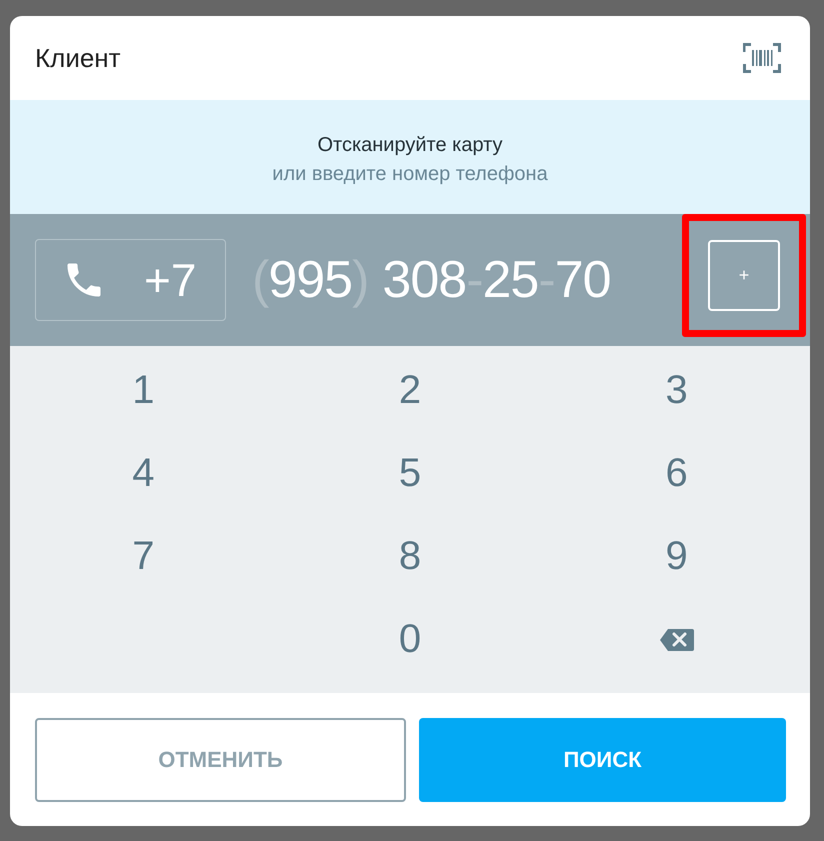 The width and height of the screenshot is (824, 841). I want to click on keypad-key: 0, so click(410, 639).